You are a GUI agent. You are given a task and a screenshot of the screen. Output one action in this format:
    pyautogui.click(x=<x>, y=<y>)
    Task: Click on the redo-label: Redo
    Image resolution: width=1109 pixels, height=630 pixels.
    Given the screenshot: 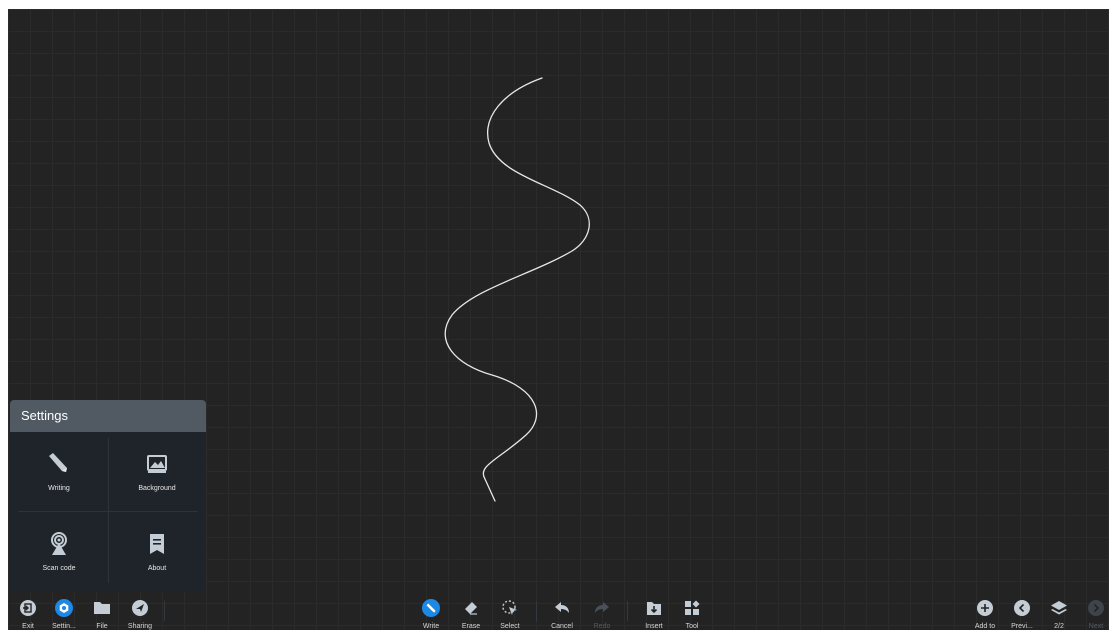 What is the action you would take?
    pyautogui.click(x=602, y=626)
    